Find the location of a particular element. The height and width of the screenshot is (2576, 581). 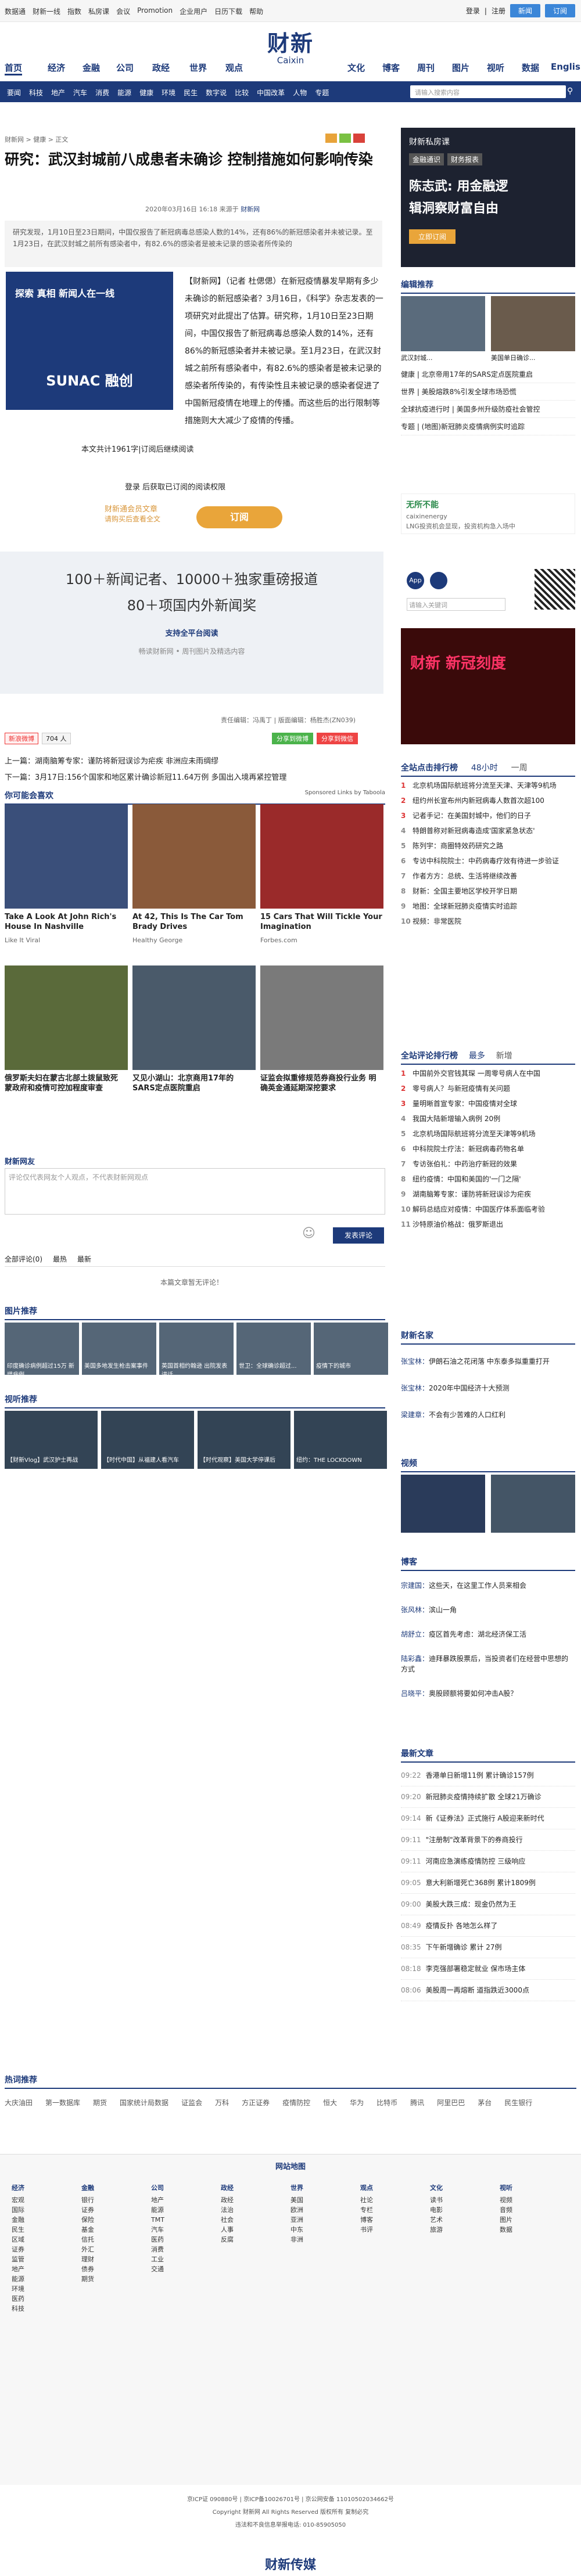

login-hint: 登录 后获取已订阅的阅读权限 is located at coordinates (175, 486).